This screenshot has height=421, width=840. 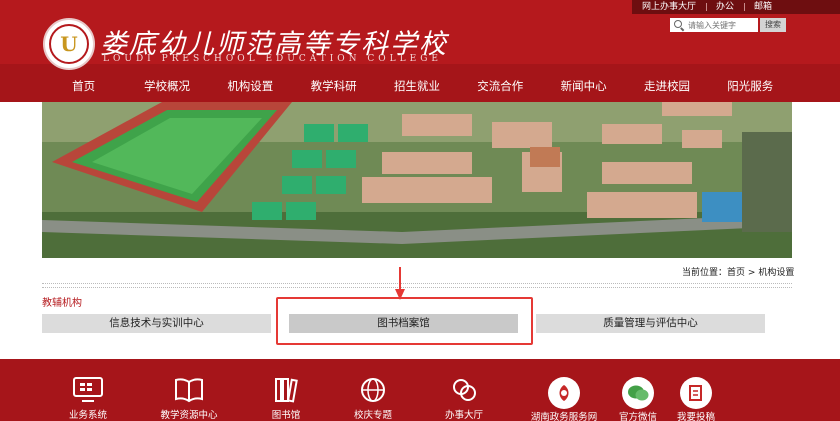 I want to click on footer-label: 图书馆, so click(x=286, y=415).